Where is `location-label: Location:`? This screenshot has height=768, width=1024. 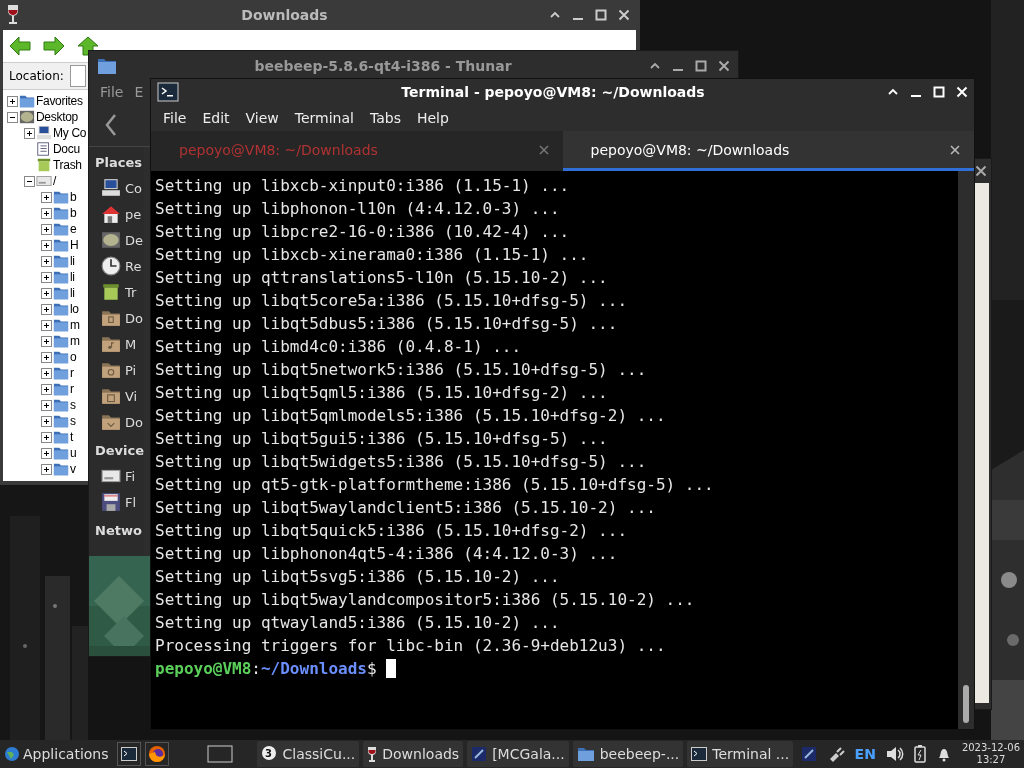 location-label: Location: is located at coordinates (36, 76).